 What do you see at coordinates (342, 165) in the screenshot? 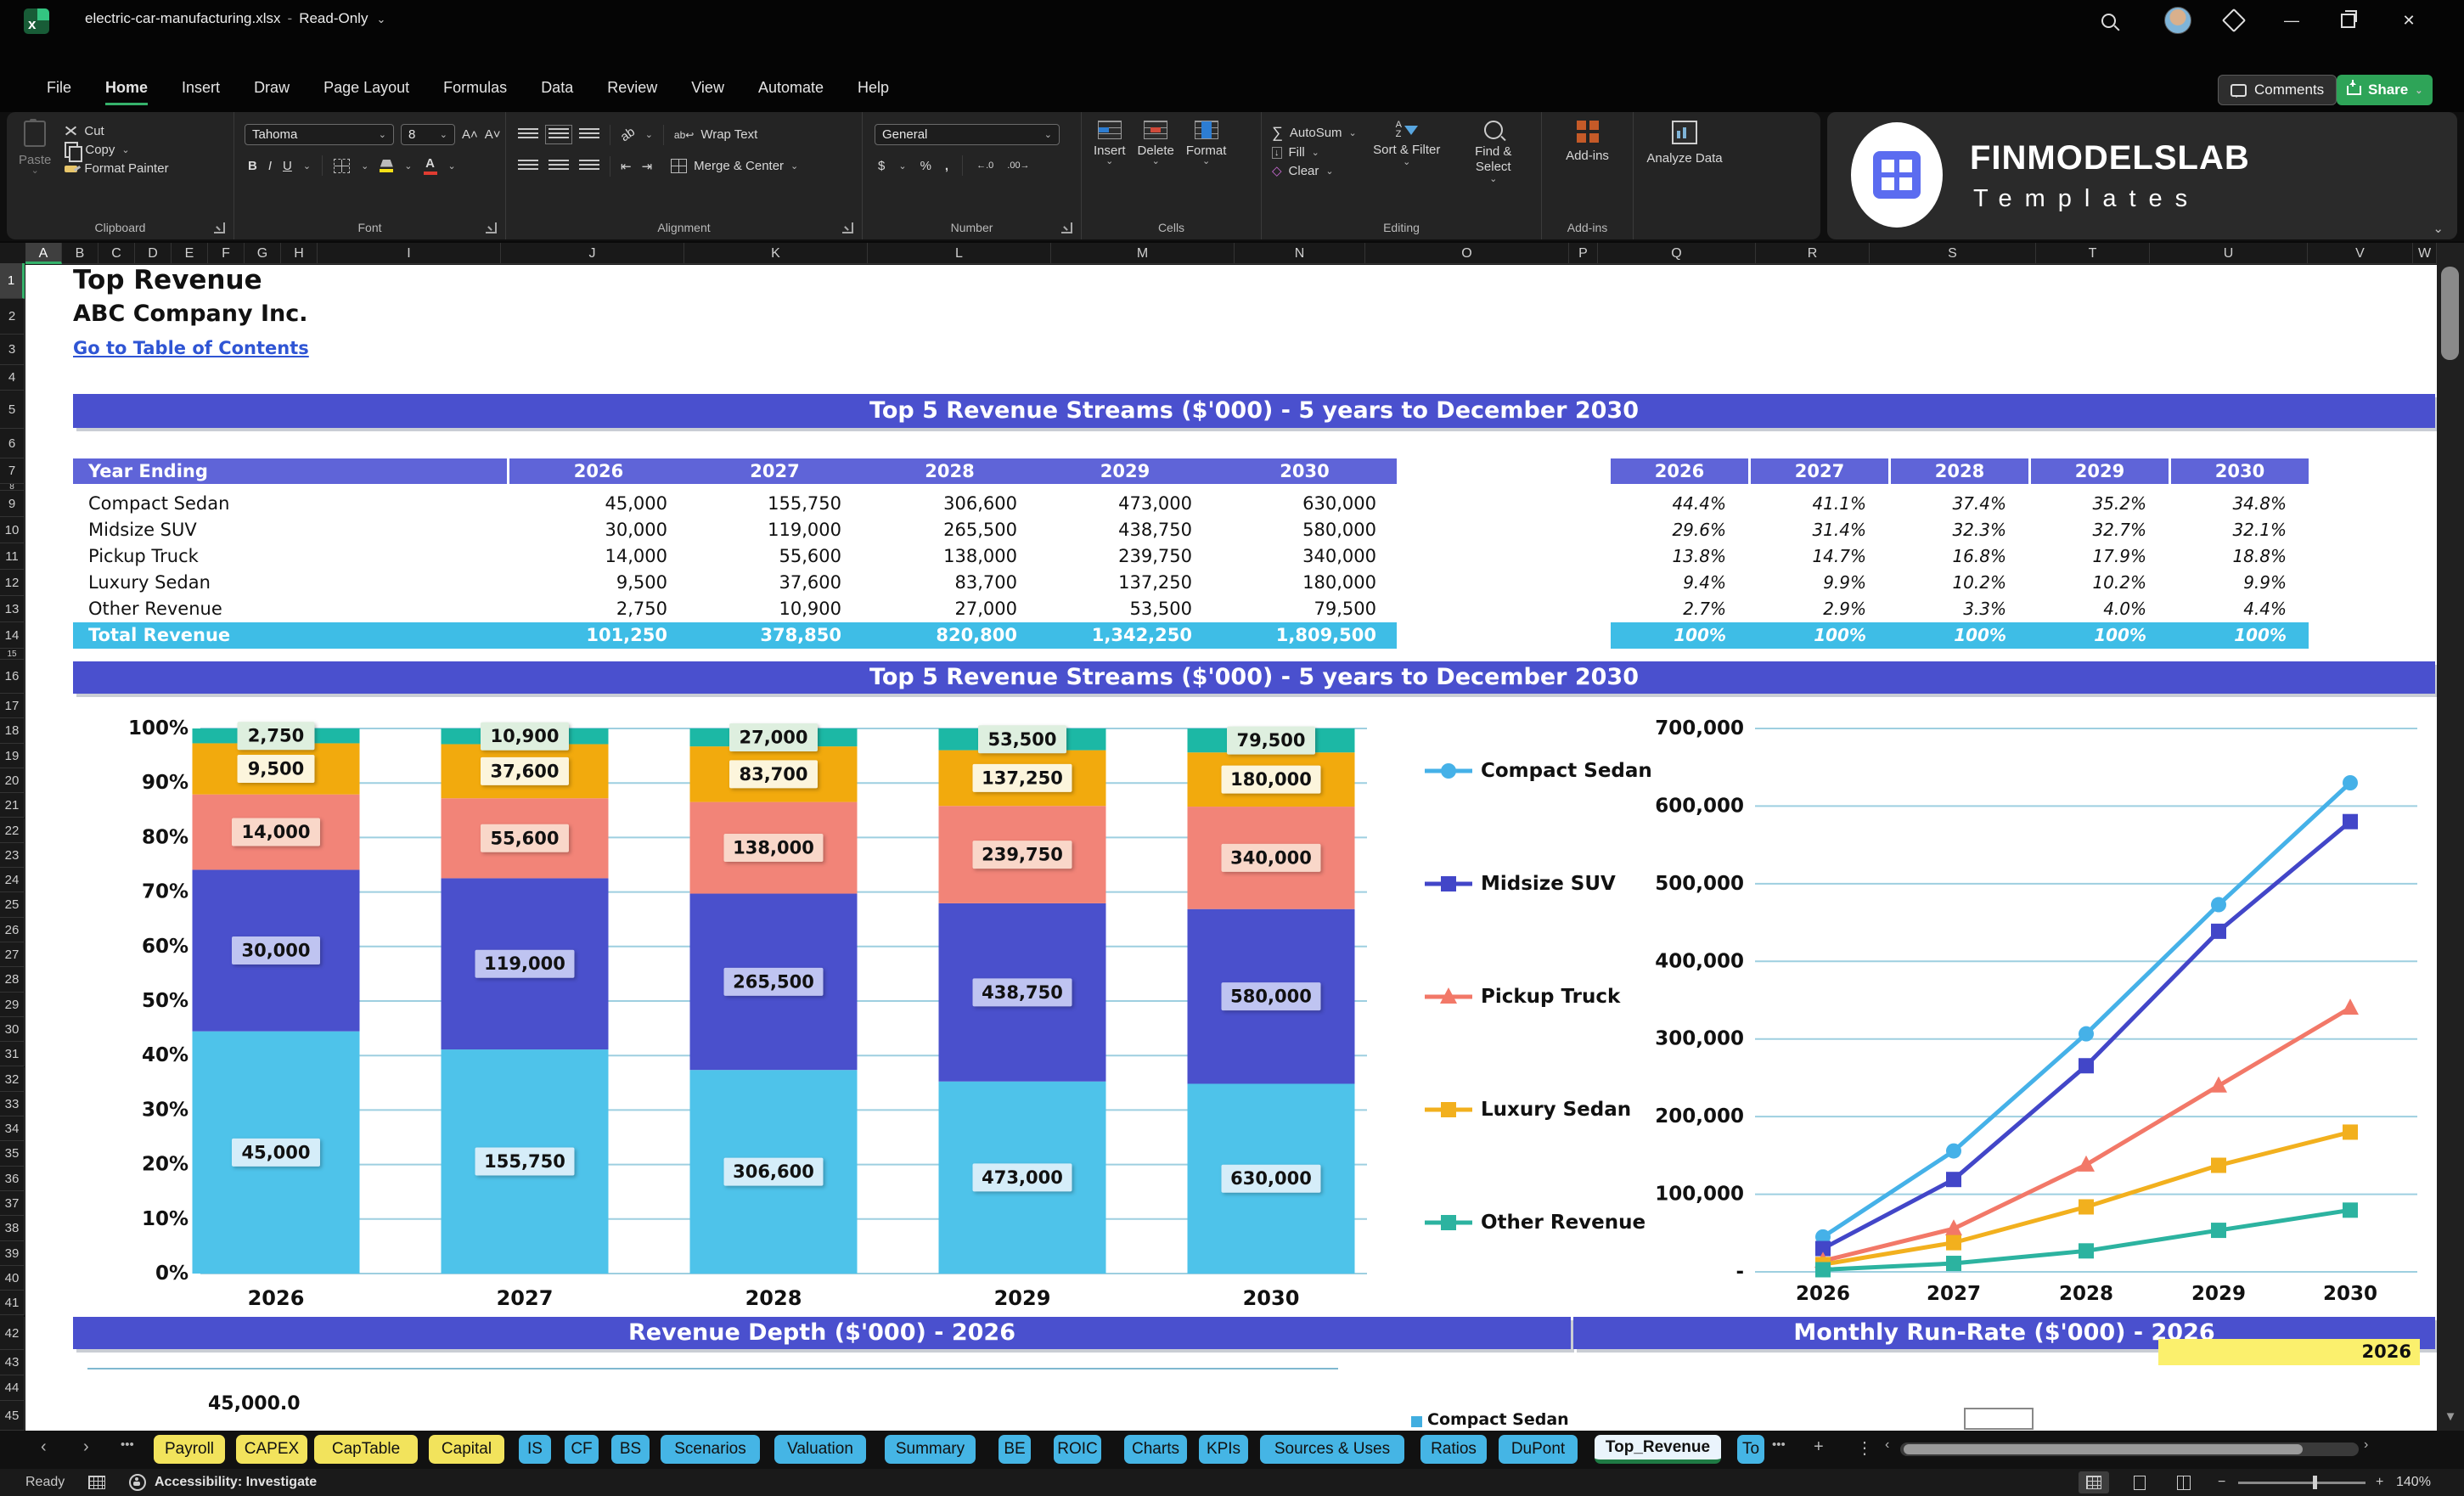
I see `borders-button` at bounding box center [342, 165].